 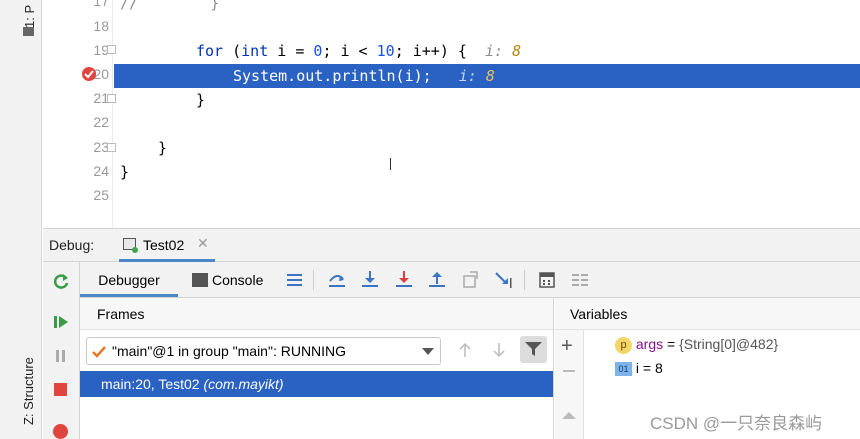 I want to click on variables-header-label: Variables, so click(x=599, y=314).